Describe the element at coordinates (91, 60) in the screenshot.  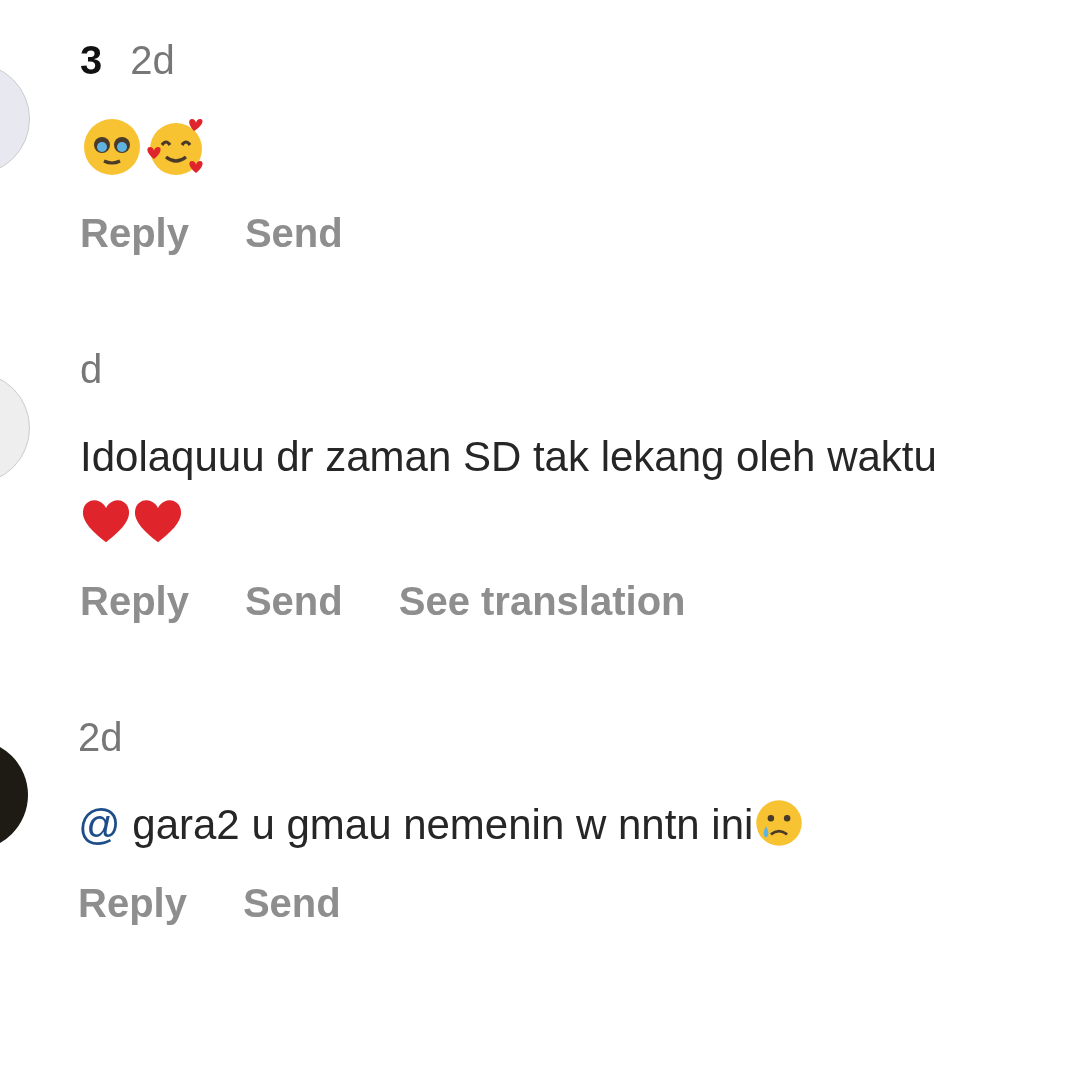
I see `username: 3` at that location.